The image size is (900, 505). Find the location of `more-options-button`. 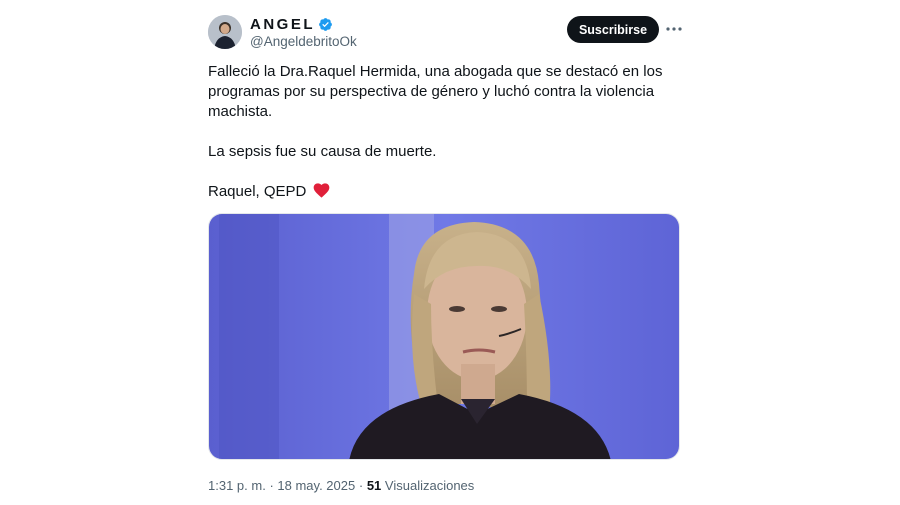

more-options-button is located at coordinates (674, 29).